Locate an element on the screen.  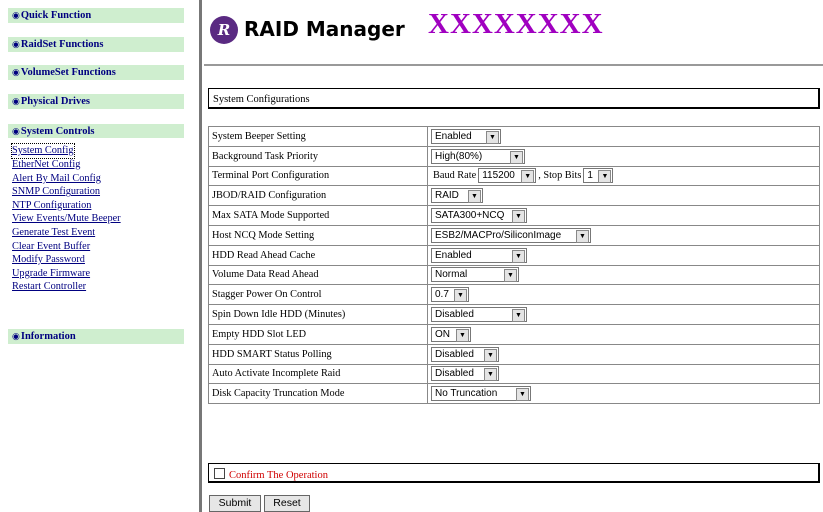
menu-label: VolumeSet Functions is located at coordinates (68, 72).